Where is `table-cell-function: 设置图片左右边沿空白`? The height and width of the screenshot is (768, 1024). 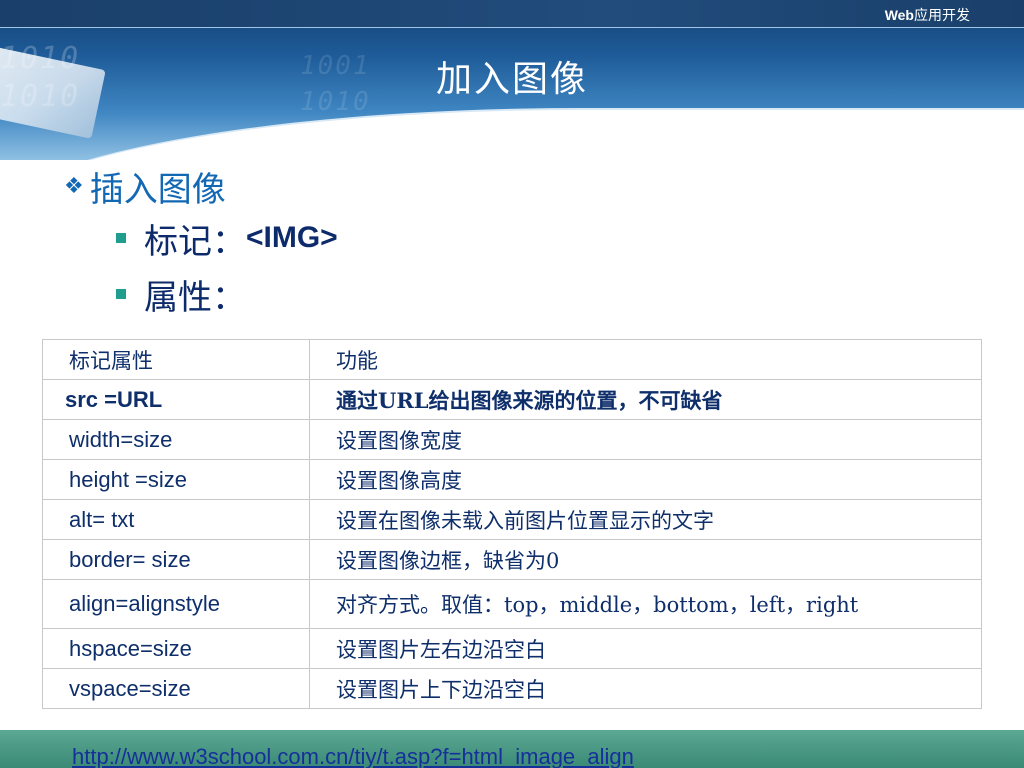 table-cell-function: 设置图片左右边沿空白 is located at coordinates (645, 648).